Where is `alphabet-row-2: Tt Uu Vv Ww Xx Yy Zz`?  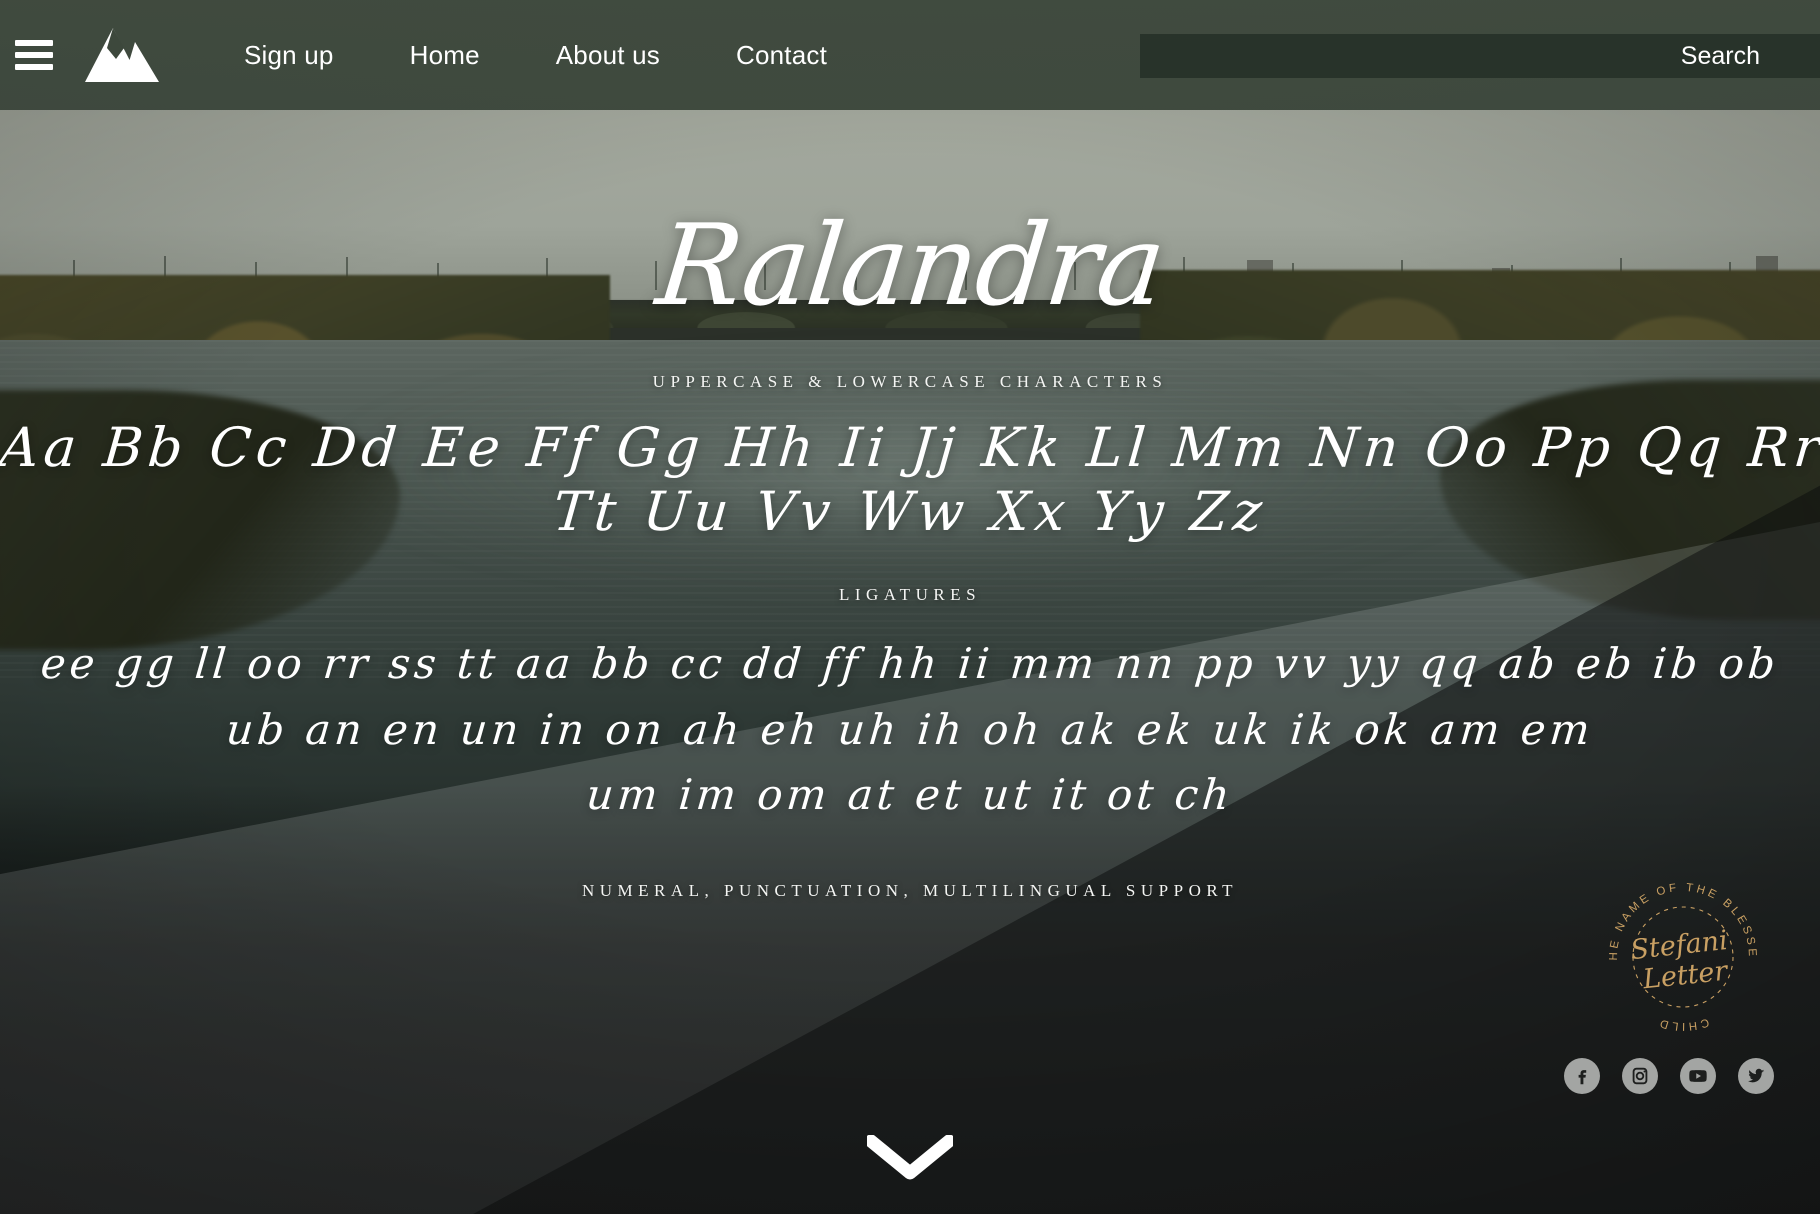 alphabet-row-2: Tt Uu Vv Ww Xx Yy Zz is located at coordinates (910, 511).